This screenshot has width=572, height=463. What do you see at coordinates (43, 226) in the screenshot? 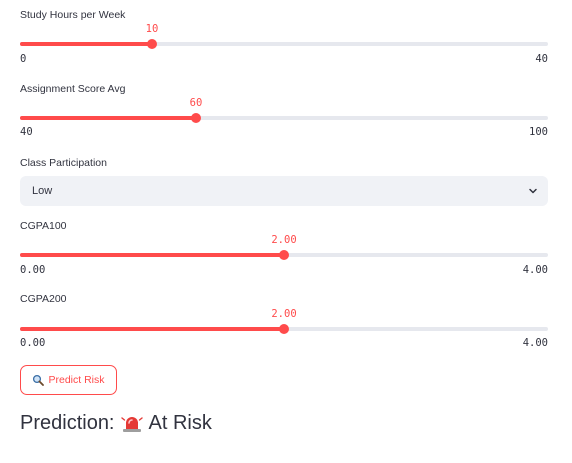
I see `cgpa100-label: CGPA100` at bounding box center [43, 226].